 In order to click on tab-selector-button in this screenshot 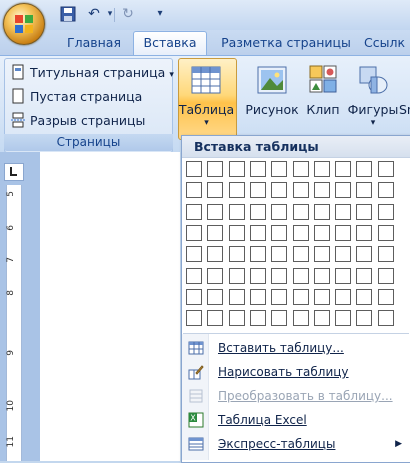, I will do `click(14, 172)`.